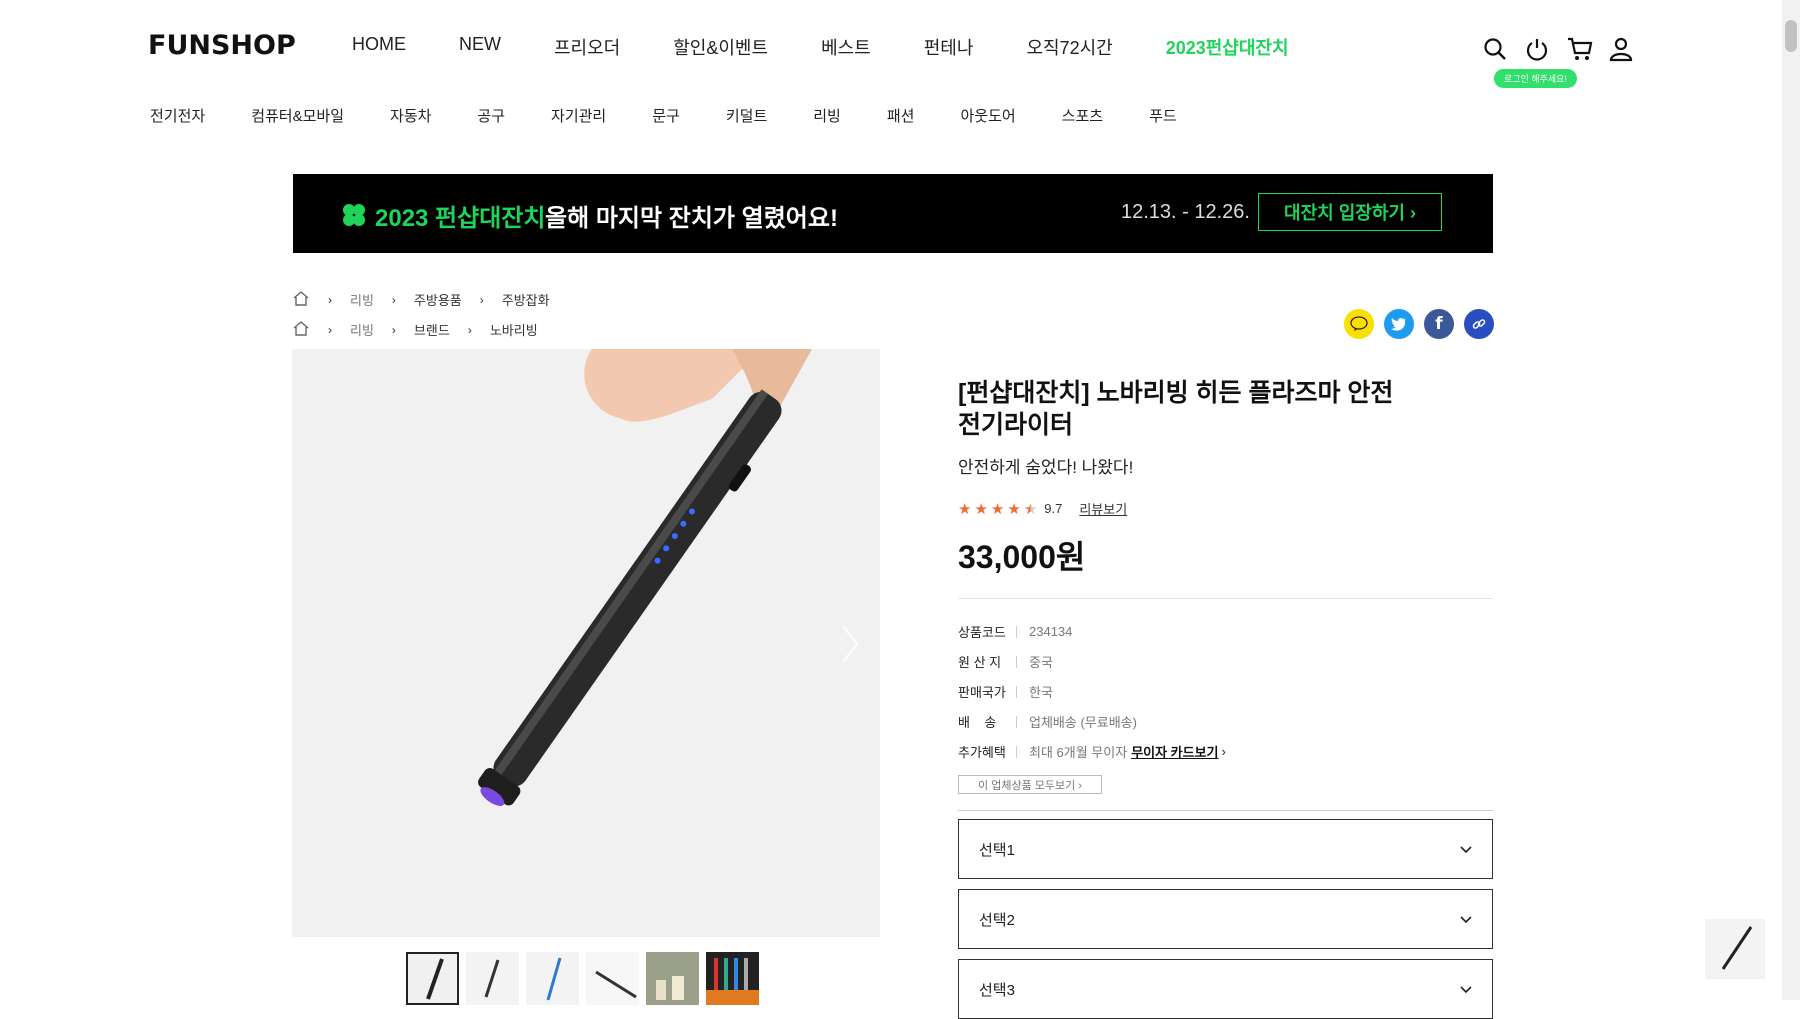 This screenshot has height=1019, width=1800. Describe the element at coordinates (1535, 78) in the screenshot. I see `login-badge: 로그인 해주세요!` at that location.